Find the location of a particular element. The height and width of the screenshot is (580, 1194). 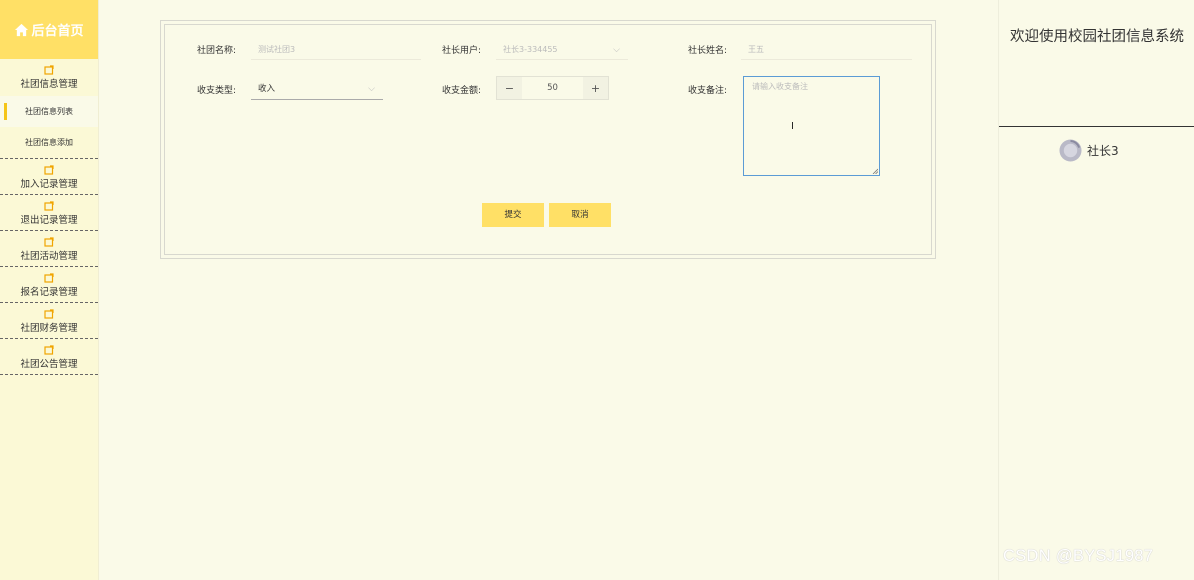

home-icon is located at coordinates (22, 29).